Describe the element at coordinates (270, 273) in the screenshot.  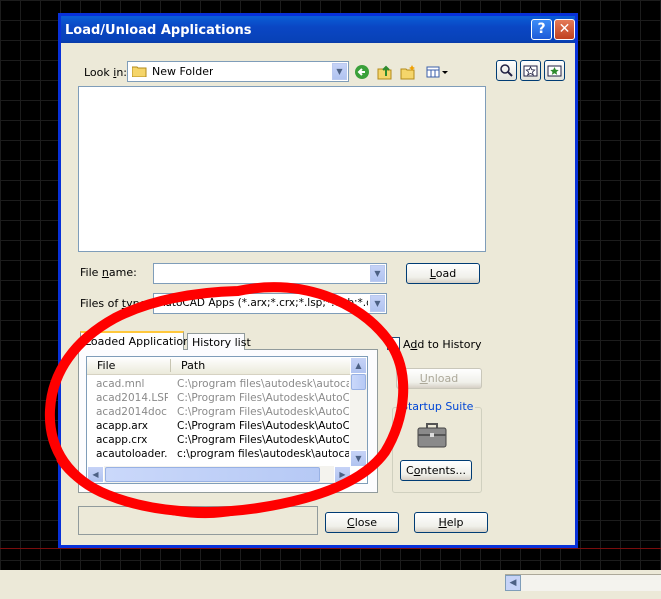
I see `file-name-input: ▼` at that location.